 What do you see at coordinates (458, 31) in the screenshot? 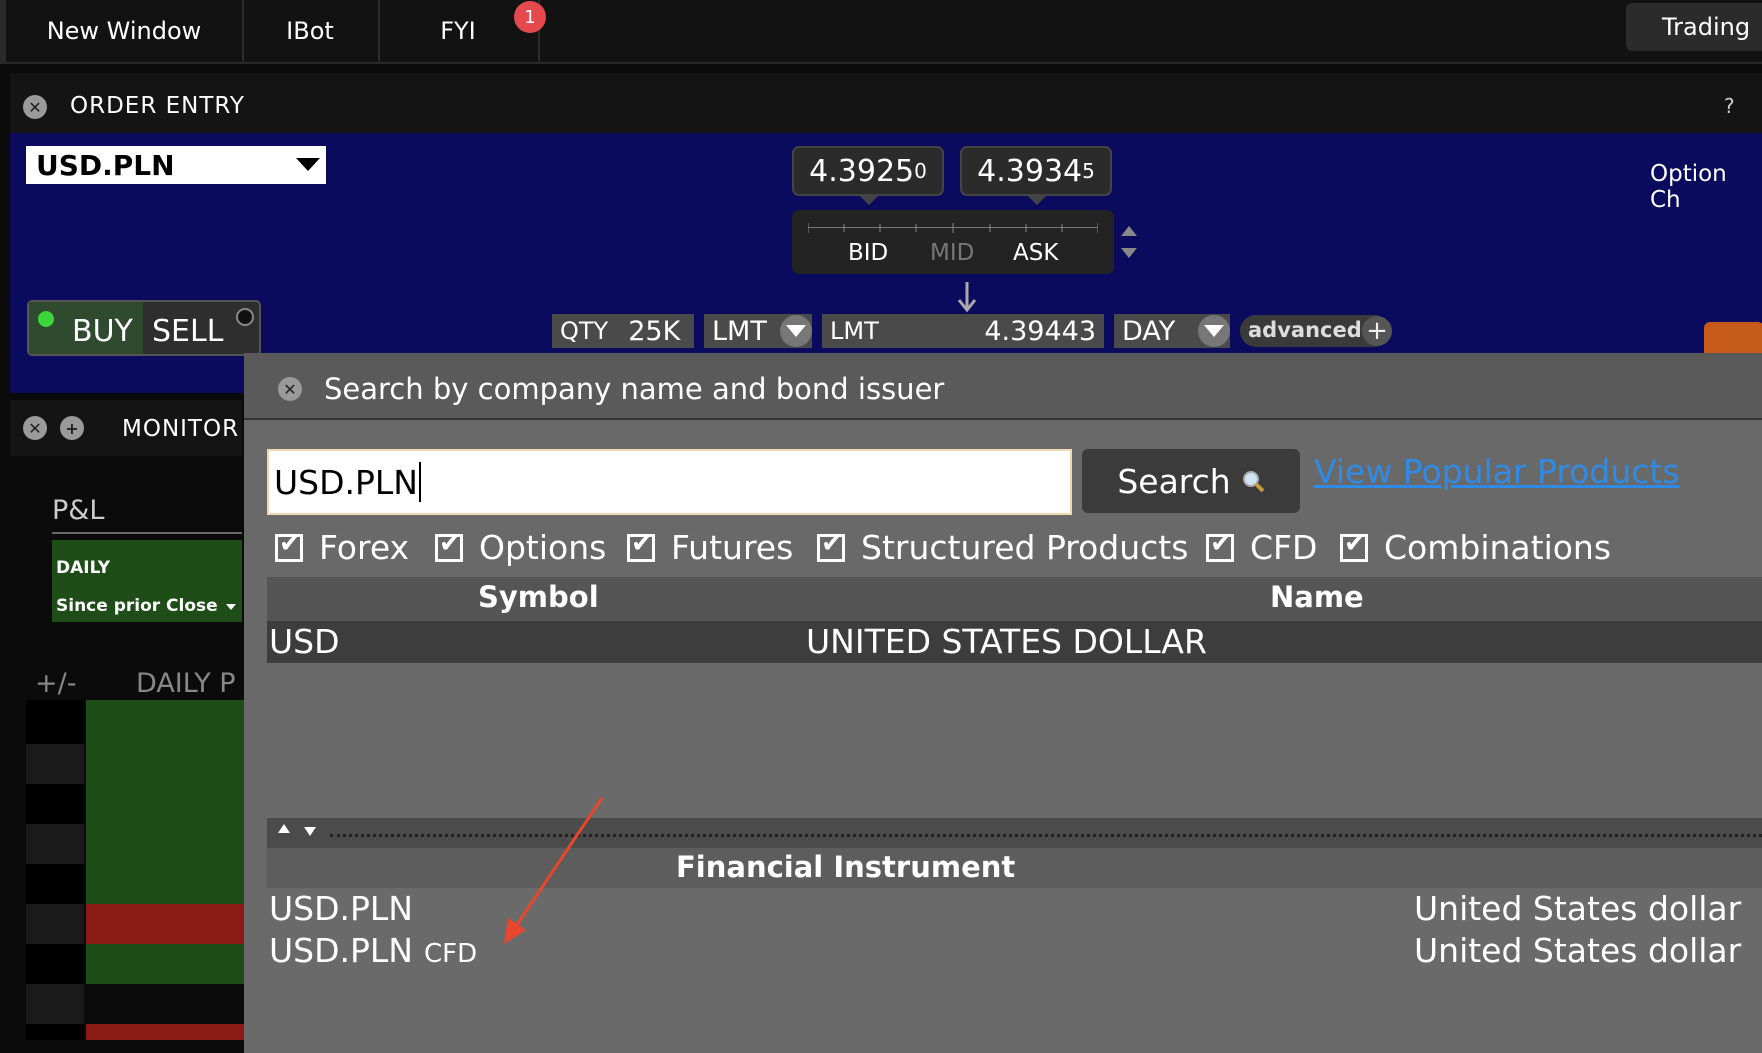
I see `fyi-label: FYI` at bounding box center [458, 31].